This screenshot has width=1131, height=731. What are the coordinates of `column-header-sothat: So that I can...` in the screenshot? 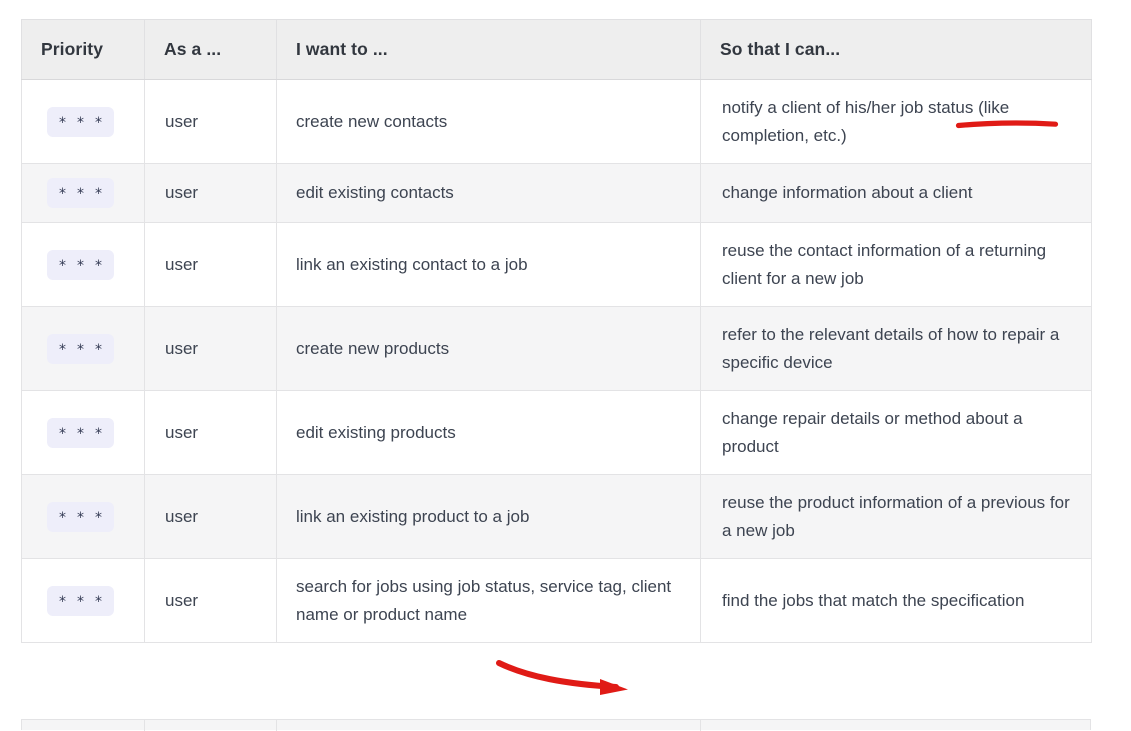 It's located at (896, 49).